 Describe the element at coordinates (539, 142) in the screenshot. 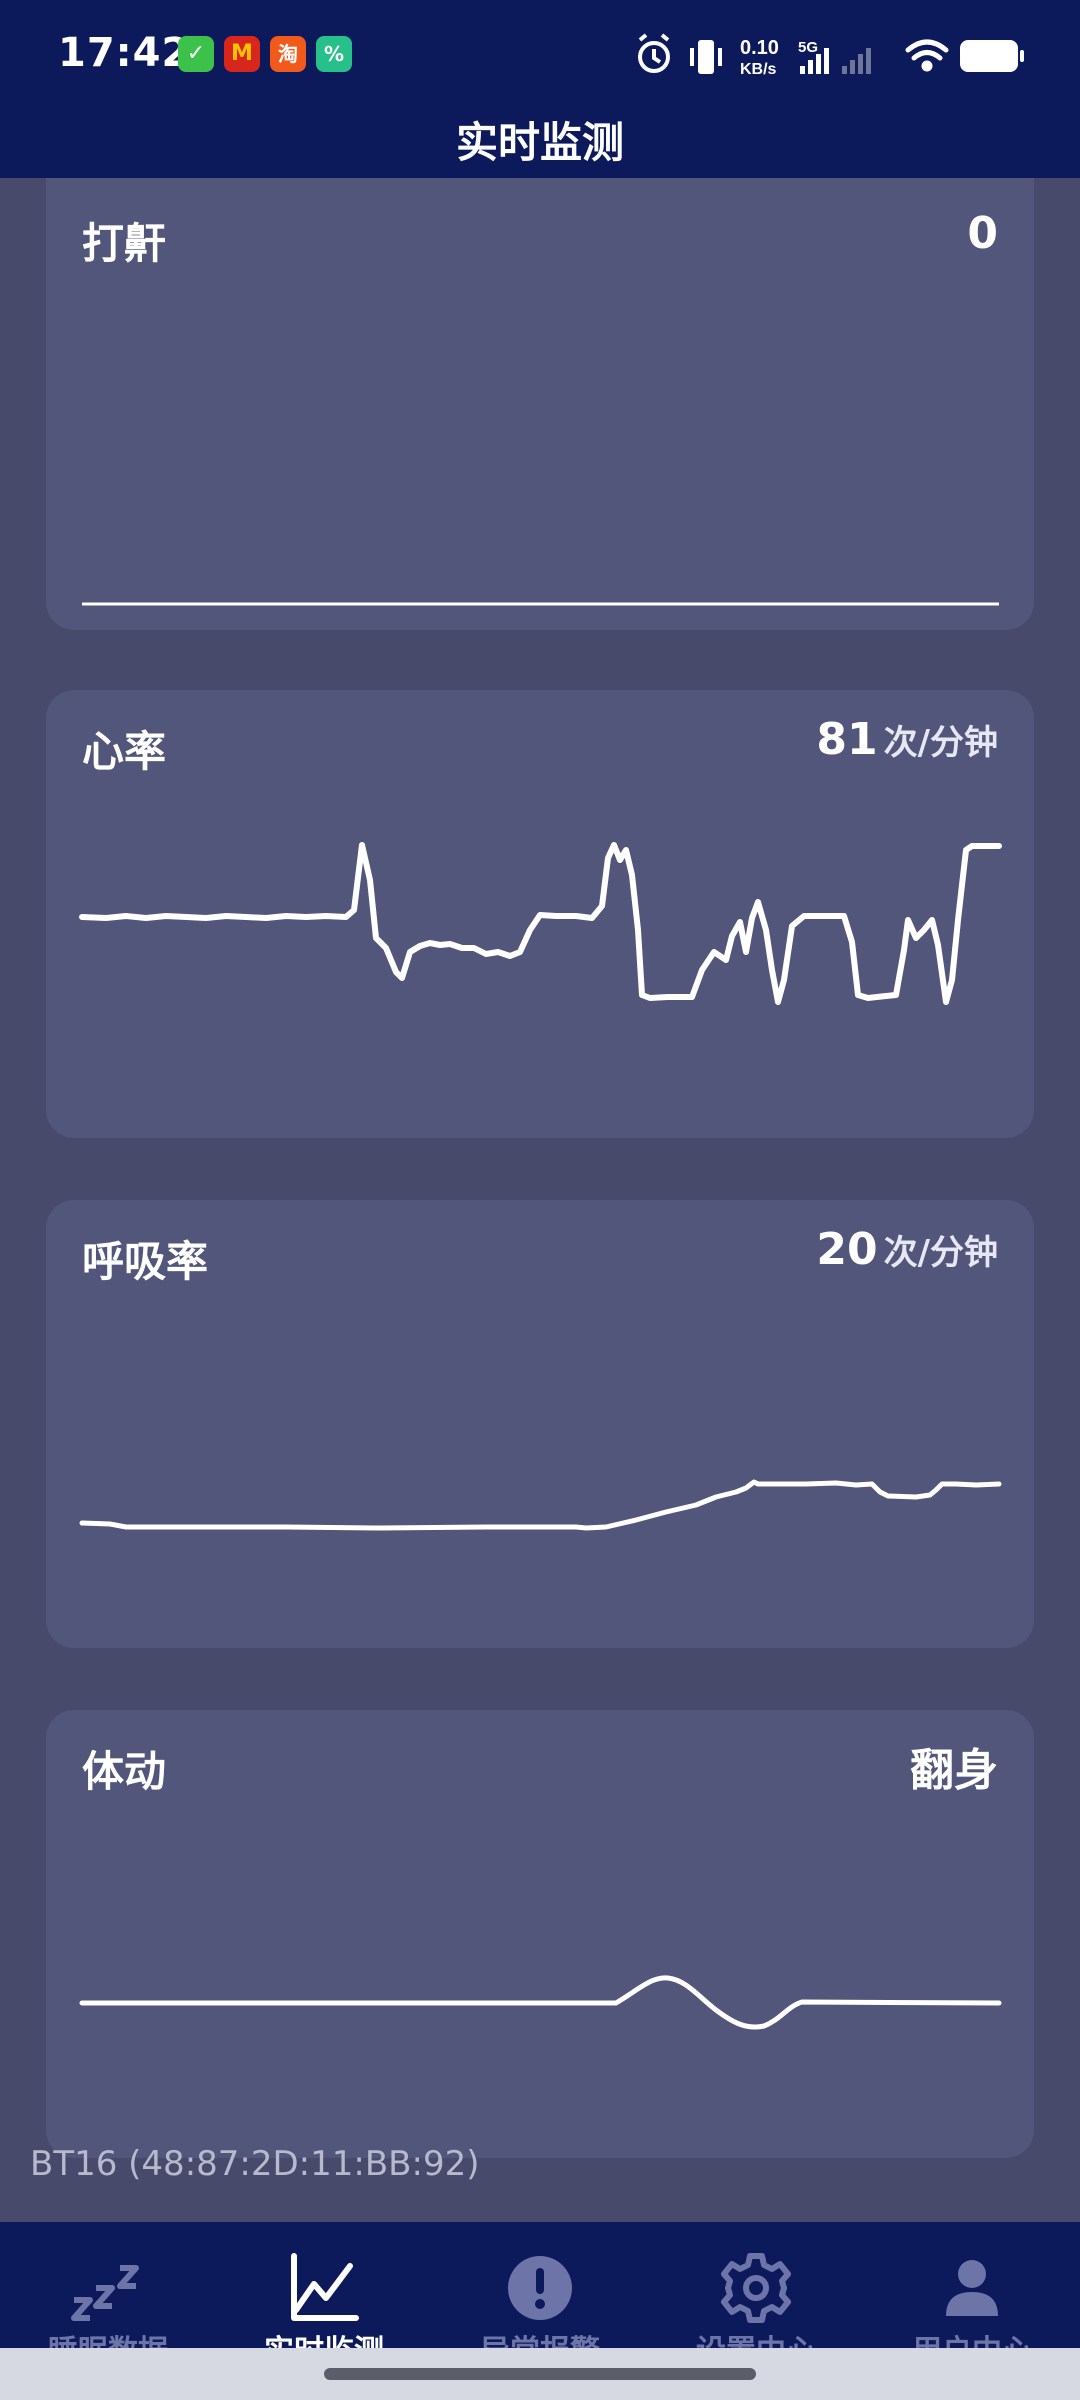

I see `page-title: 实时监测` at that location.